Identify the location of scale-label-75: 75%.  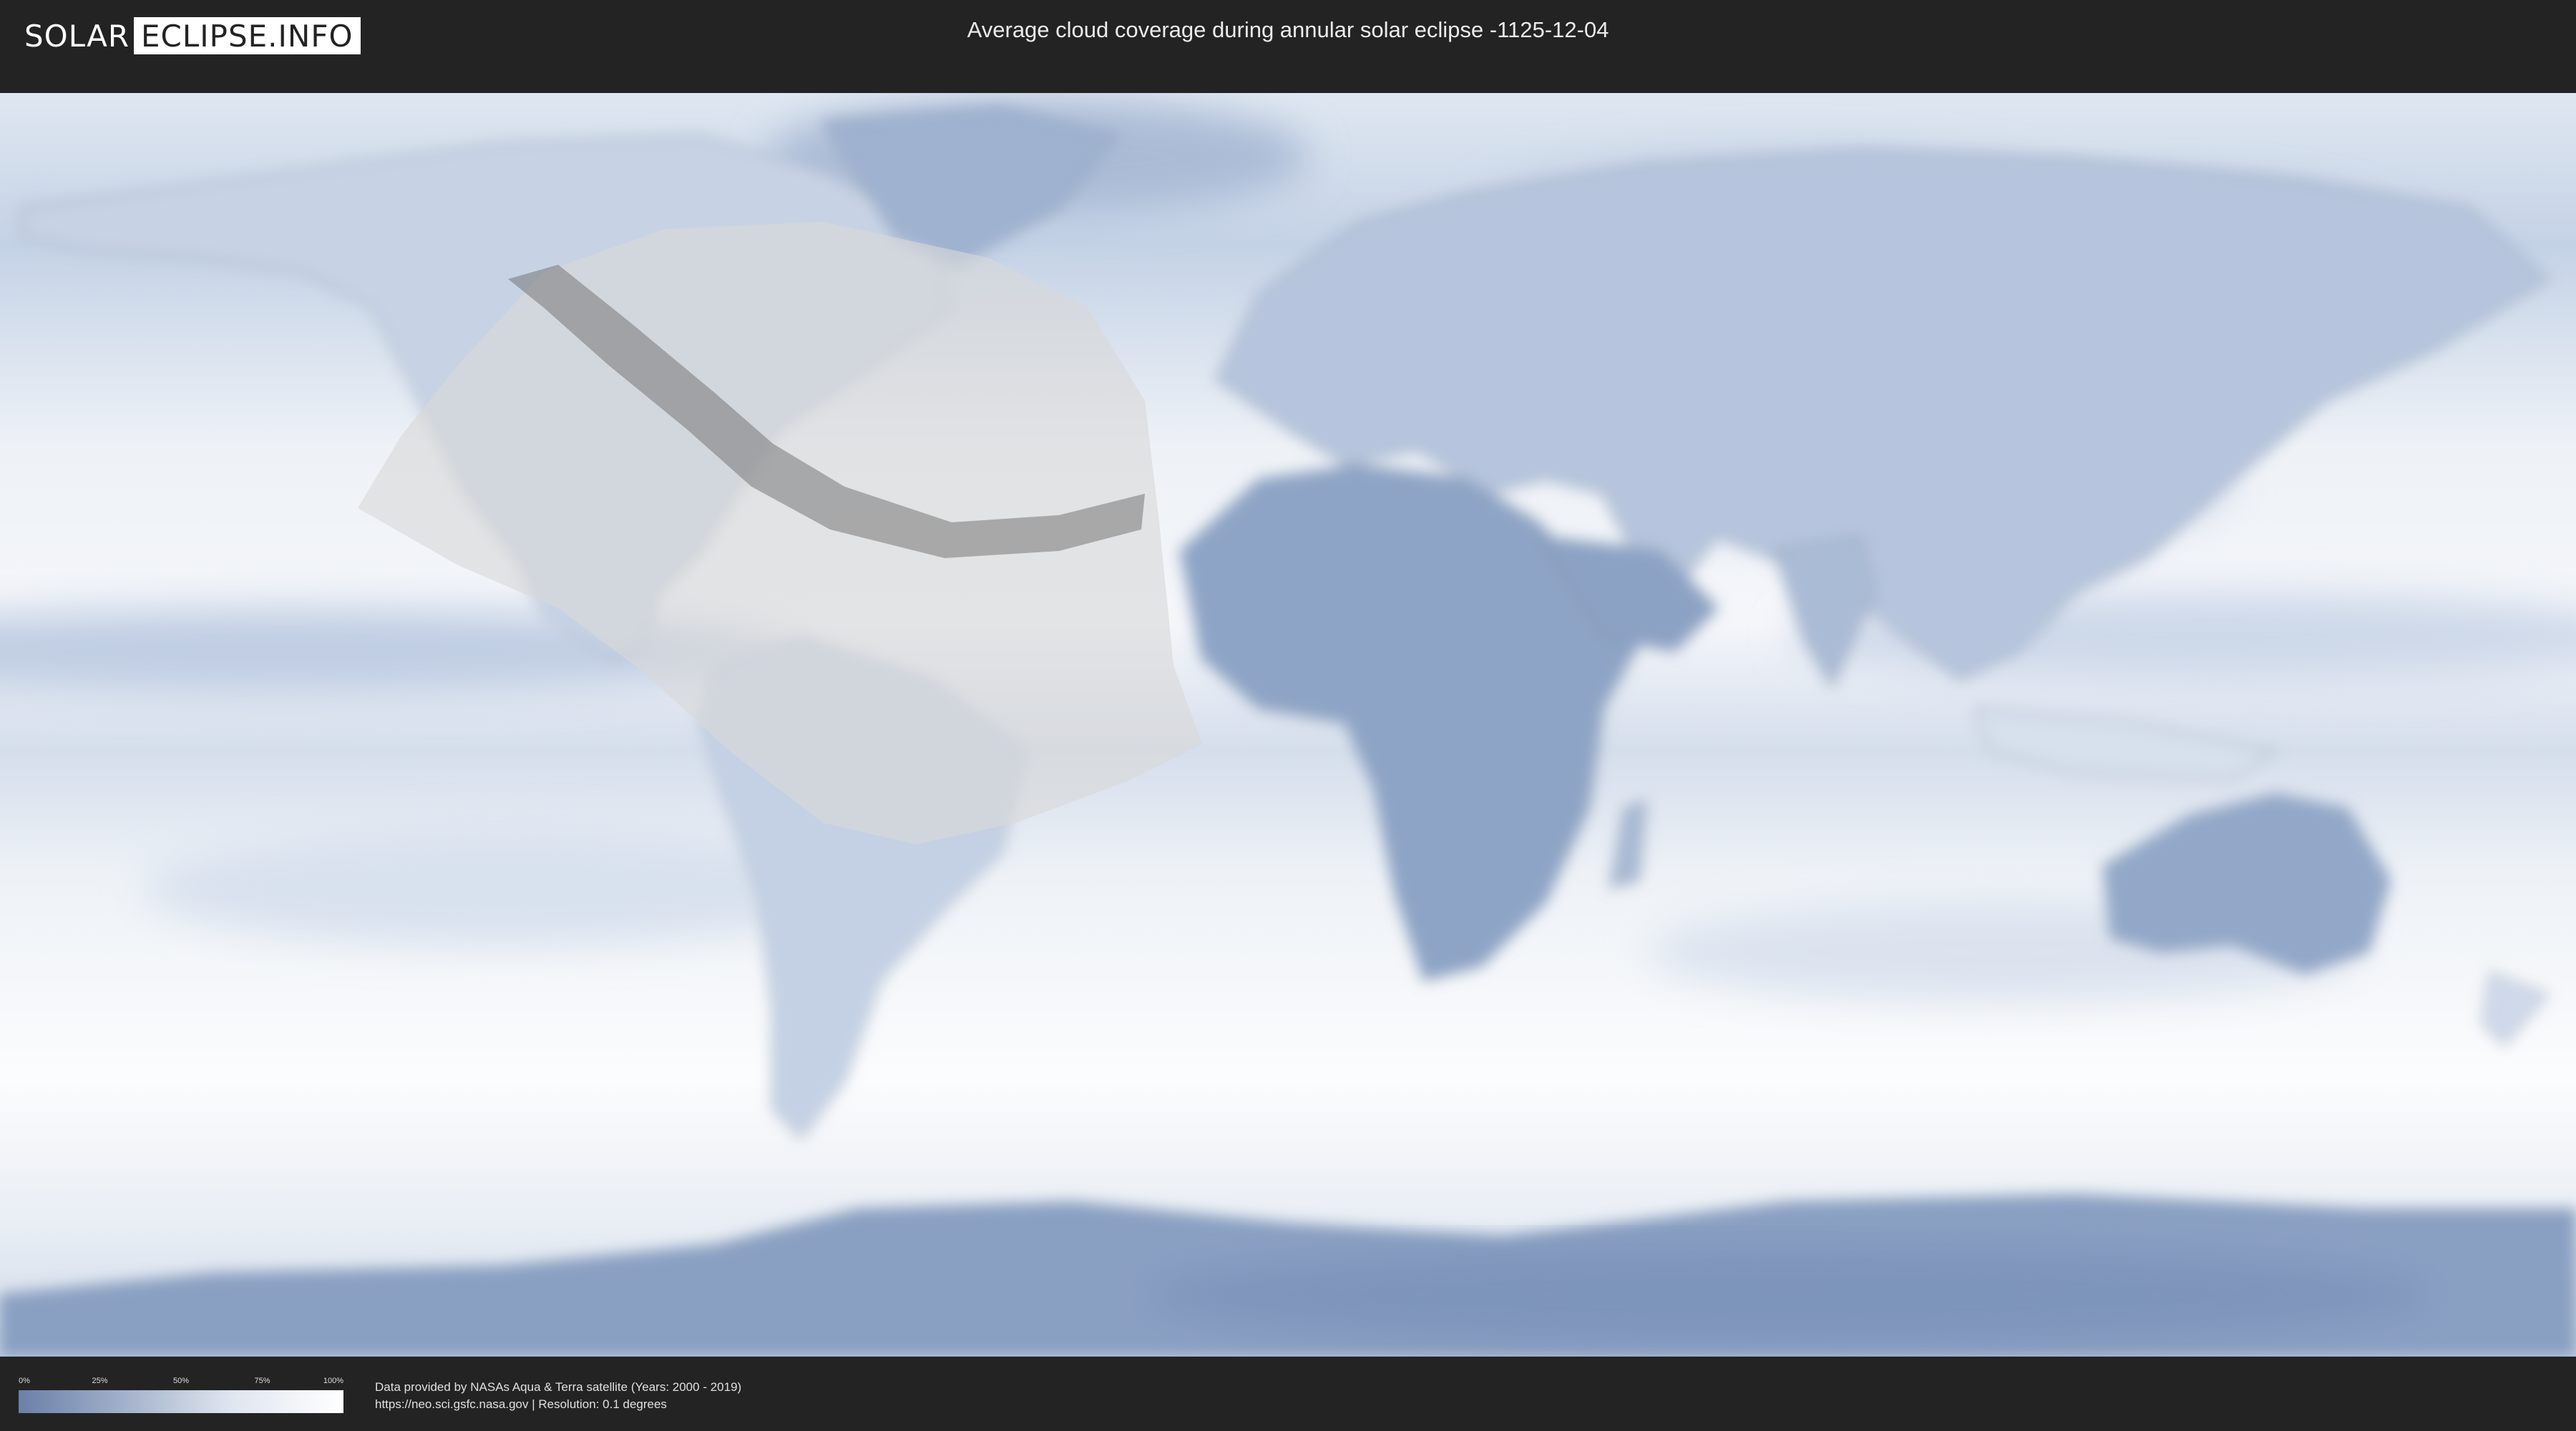
(262, 1381).